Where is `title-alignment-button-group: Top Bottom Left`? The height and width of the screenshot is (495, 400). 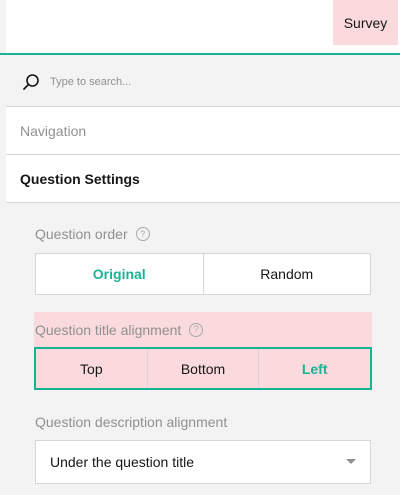 title-alignment-button-group: Top Bottom Left is located at coordinates (203, 368).